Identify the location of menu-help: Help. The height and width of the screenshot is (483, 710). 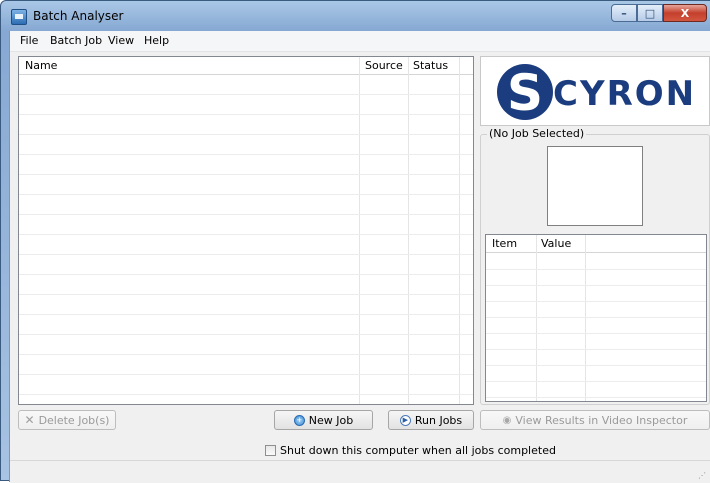
(156, 40).